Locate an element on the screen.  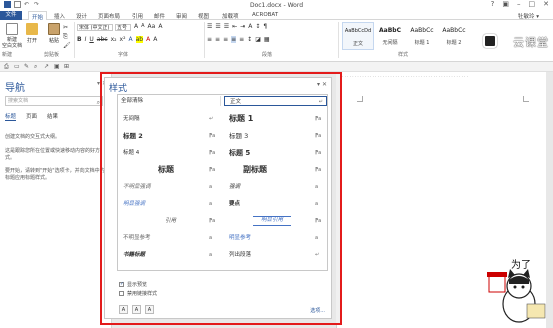
style-item-left: 明显强调 is located at coordinates (134, 204).